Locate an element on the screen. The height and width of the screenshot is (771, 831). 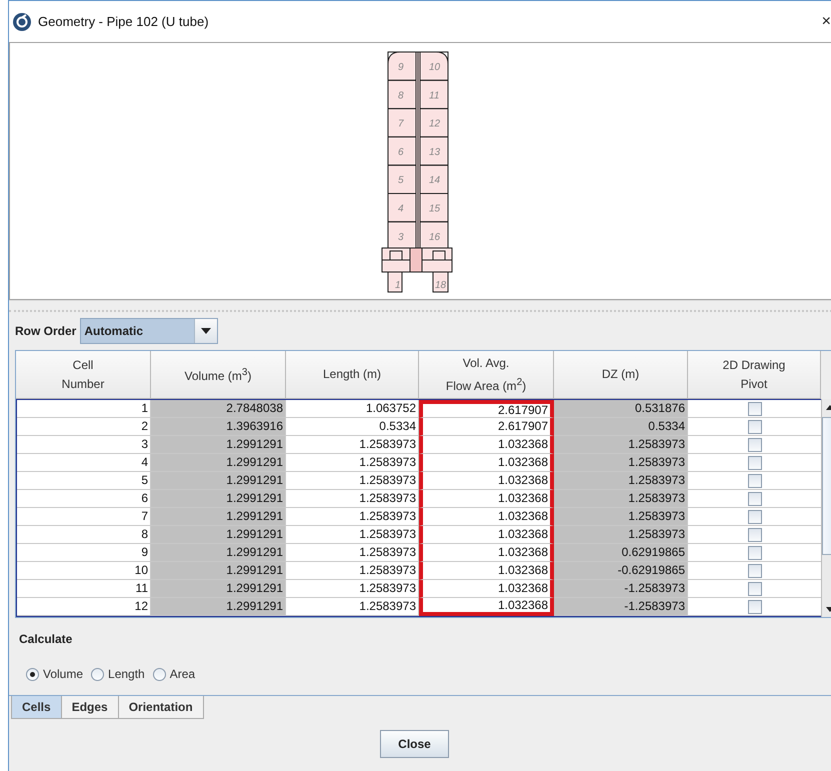
cell-label: 18 is located at coordinates (440, 285).